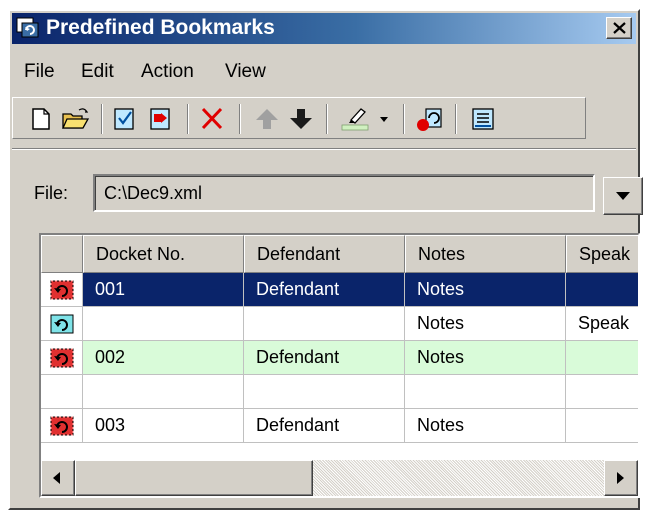 Image resolution: width=646 pixels, height=515 pixels. What do you see at coordinates (39, 72) in the screenshot?
I see `menu-file: File` at bounding box center [39, 72].